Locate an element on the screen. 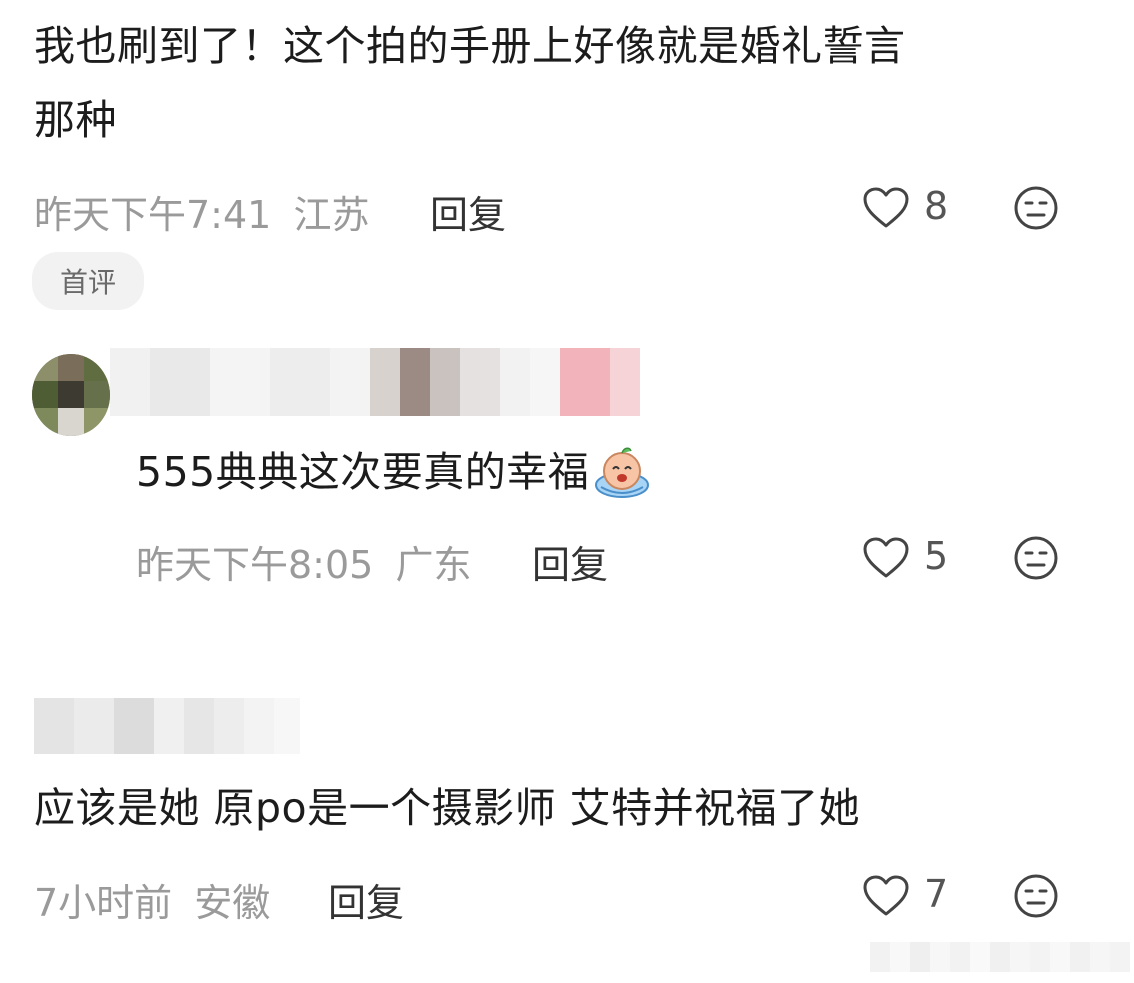 The image size is (1134, 983). comment-time: 昨天下午8:05 广东 is located at coordinates (303, 561).